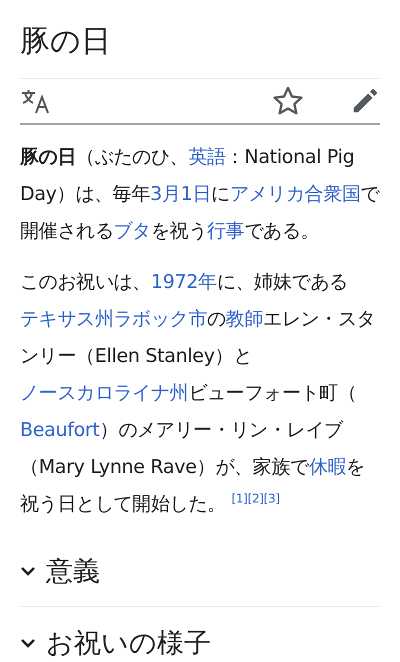 This screenshot has height=662, width=400. What do you see at coordinates (295, 194) in the screenshot?
I see `text-link: アメリカ合衆国` at bounding box center [295, 194].